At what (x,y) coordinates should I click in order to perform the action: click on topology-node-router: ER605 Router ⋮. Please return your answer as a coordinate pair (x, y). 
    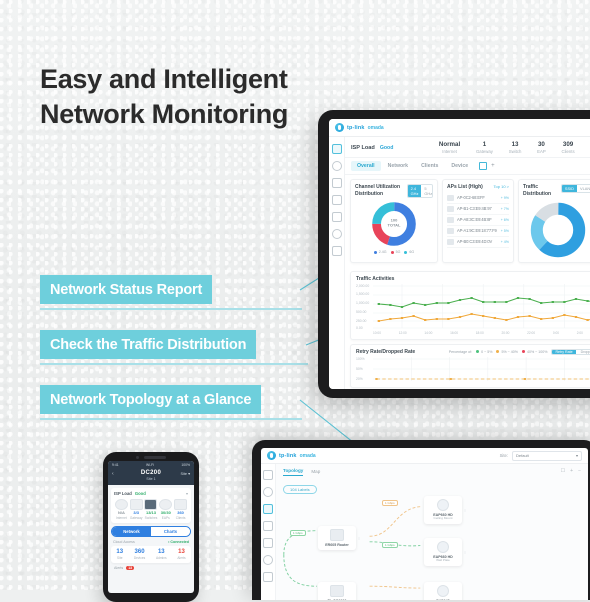
    Looking at the image, I should click on (339, 538).